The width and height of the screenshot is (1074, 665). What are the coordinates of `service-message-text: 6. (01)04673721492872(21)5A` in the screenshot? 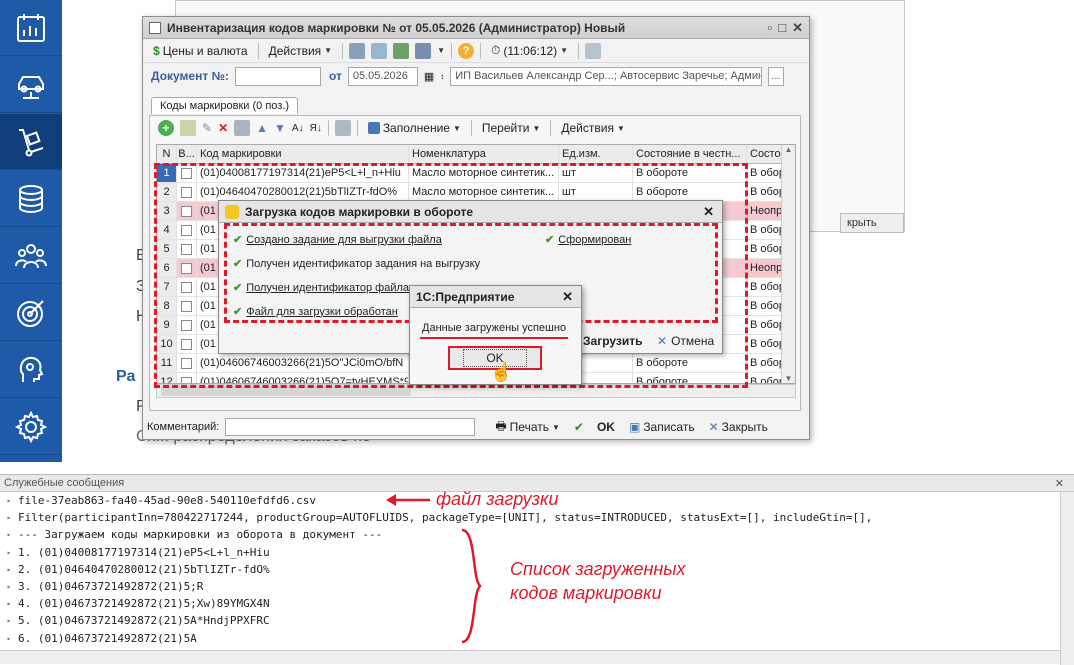 It's located at (107, 638).